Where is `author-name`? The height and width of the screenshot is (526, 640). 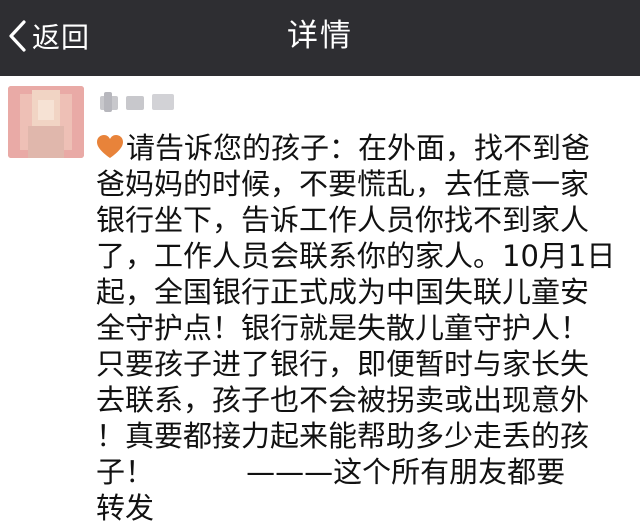 author-name is located at coordinates (145, 102).